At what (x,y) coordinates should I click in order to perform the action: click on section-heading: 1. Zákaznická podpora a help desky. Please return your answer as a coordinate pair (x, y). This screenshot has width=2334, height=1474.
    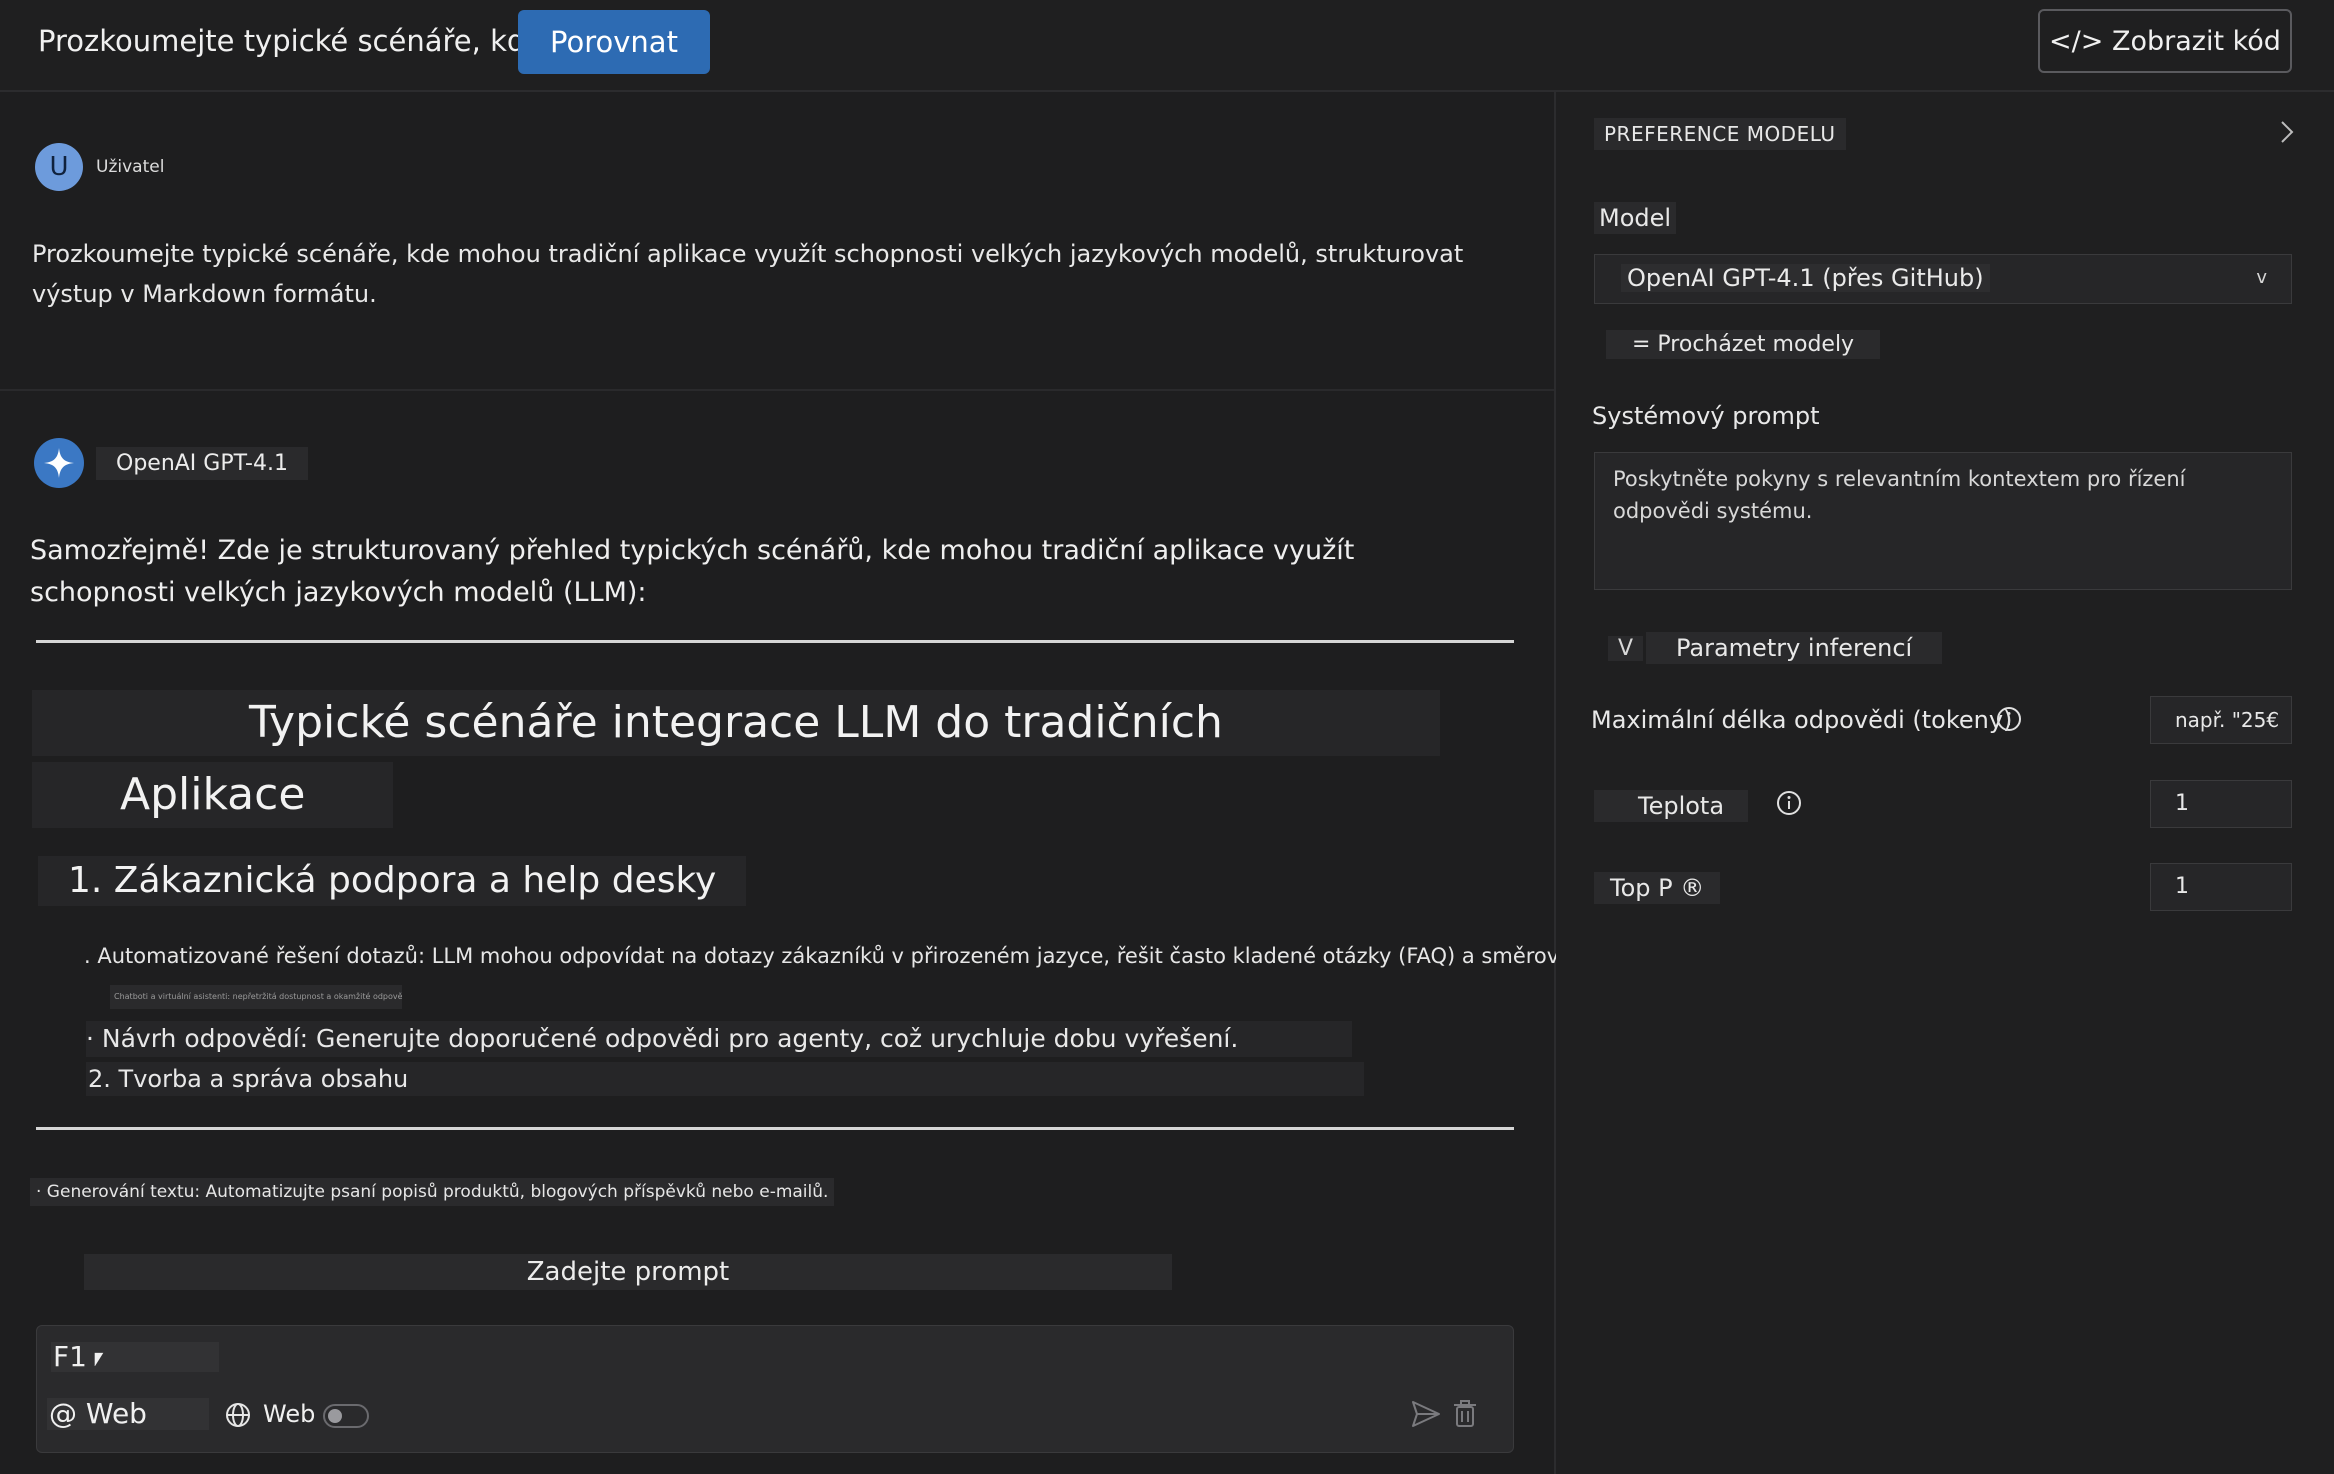
    Looking at the image, I should click on (392, 881).